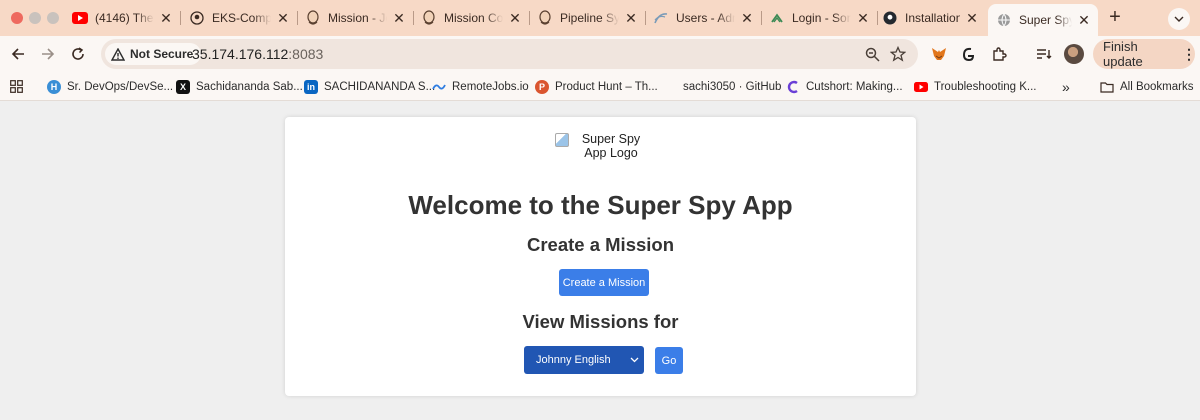 This screenshot has width=1200, height=420. Describe the element at coordinates (240, 54) in the screenshot. I see `url-host: 35.174.176.112` at that location.